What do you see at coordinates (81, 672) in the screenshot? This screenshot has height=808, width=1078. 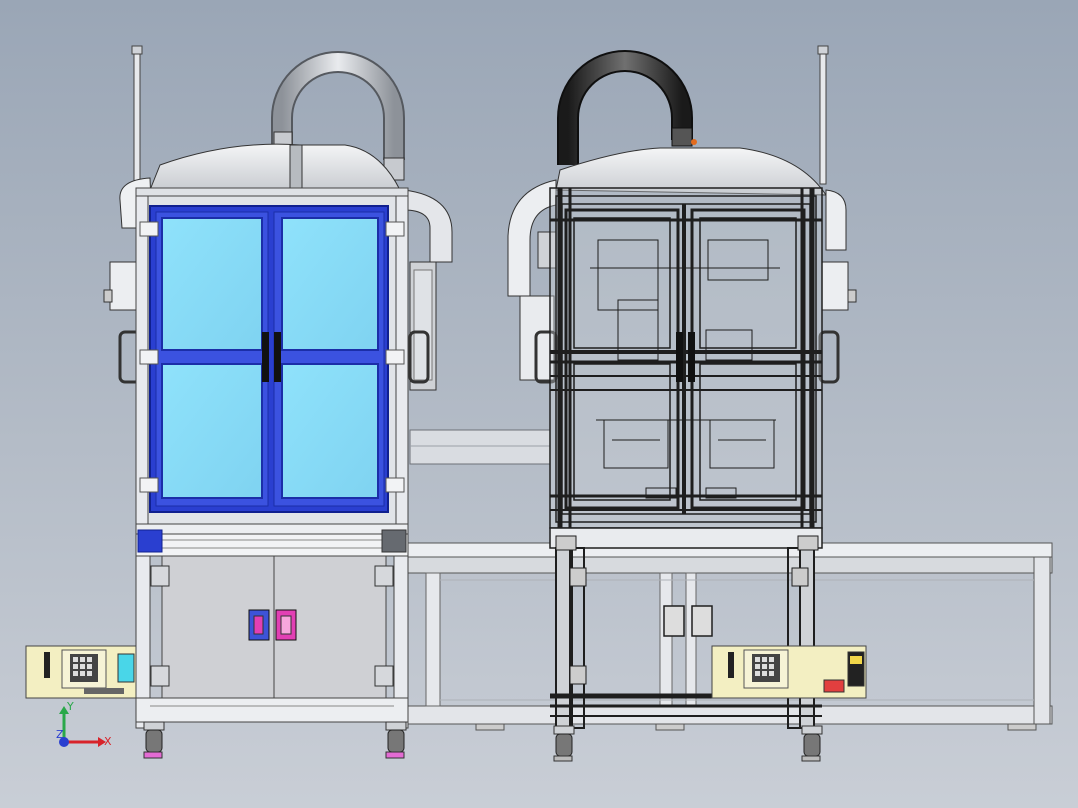 I see `left-robot-controller` at bounding box center [81, 672].